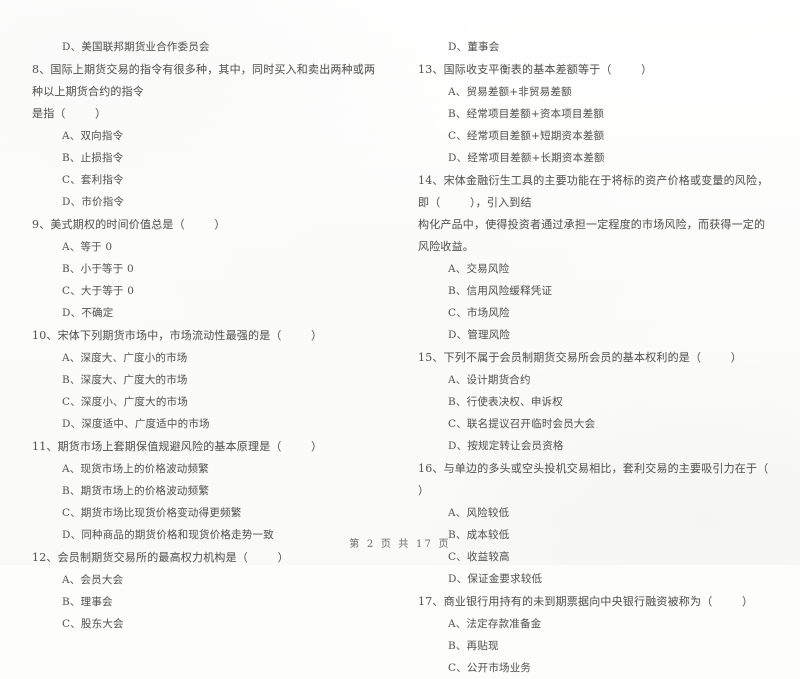 The height and width of the screenshot is (679, 800). I want to click on answer-option: D、管理风险, so click(593, 335).